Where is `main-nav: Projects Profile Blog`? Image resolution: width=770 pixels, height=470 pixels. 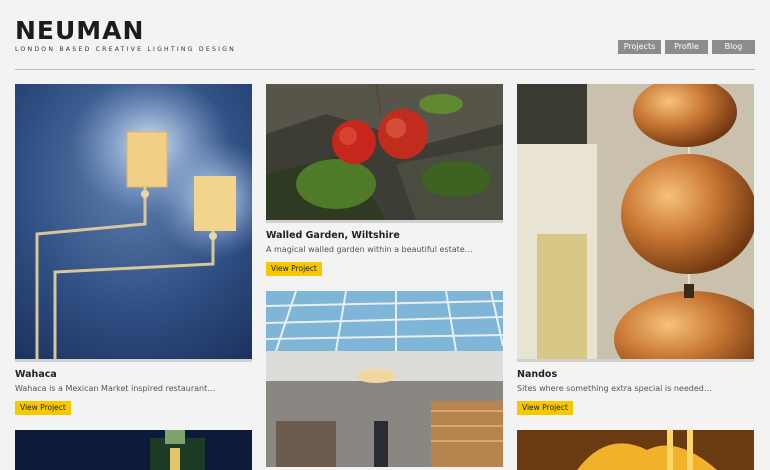
main-nav: Projects Profile Blog is located at coordinates (686, 47).